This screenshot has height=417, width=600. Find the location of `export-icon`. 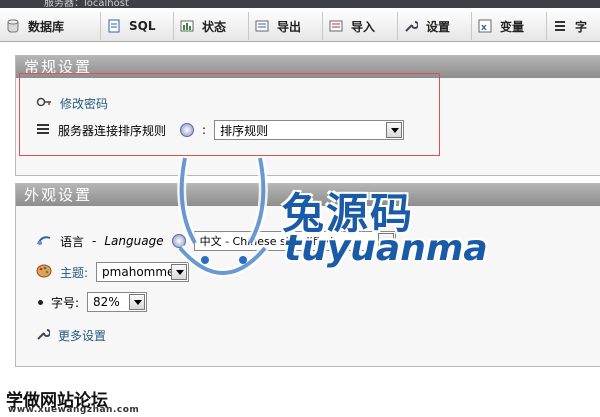

export-icon is located at coordinates (262, 26).